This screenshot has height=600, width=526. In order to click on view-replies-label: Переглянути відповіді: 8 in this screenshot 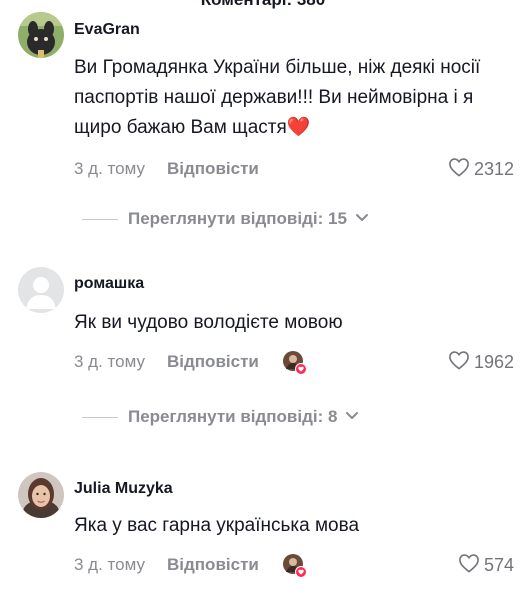, I will do `click(233, 416)`.